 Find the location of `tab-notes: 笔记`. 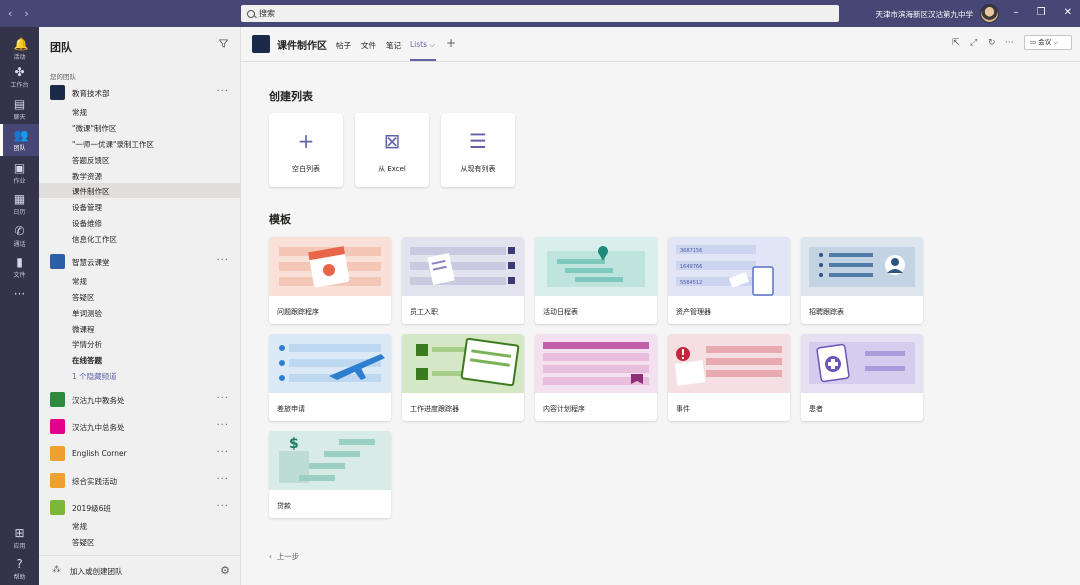

tab-notes: 笔记 is located at coordinates (393, 45).